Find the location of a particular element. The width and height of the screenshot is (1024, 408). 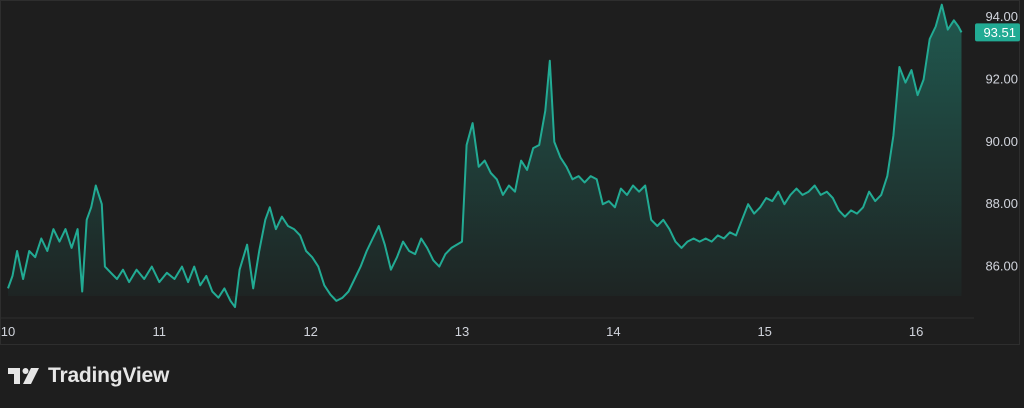

y-tick-label: 90.00 is located at coordinates (1001, 141).